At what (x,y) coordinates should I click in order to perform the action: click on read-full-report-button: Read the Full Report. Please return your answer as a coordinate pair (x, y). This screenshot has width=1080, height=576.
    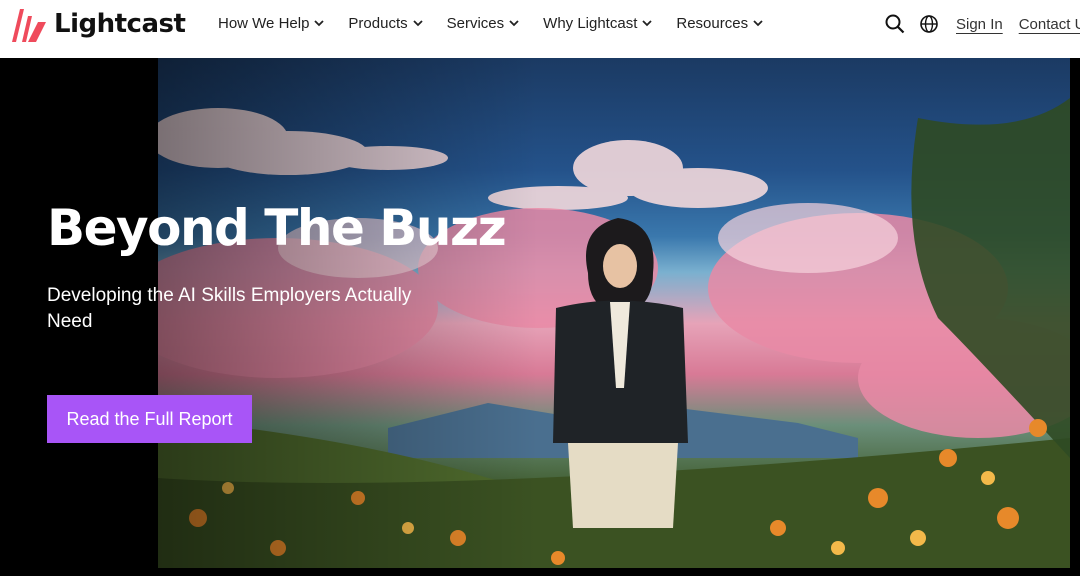
    Looking at the image, I should click on (149, 419).